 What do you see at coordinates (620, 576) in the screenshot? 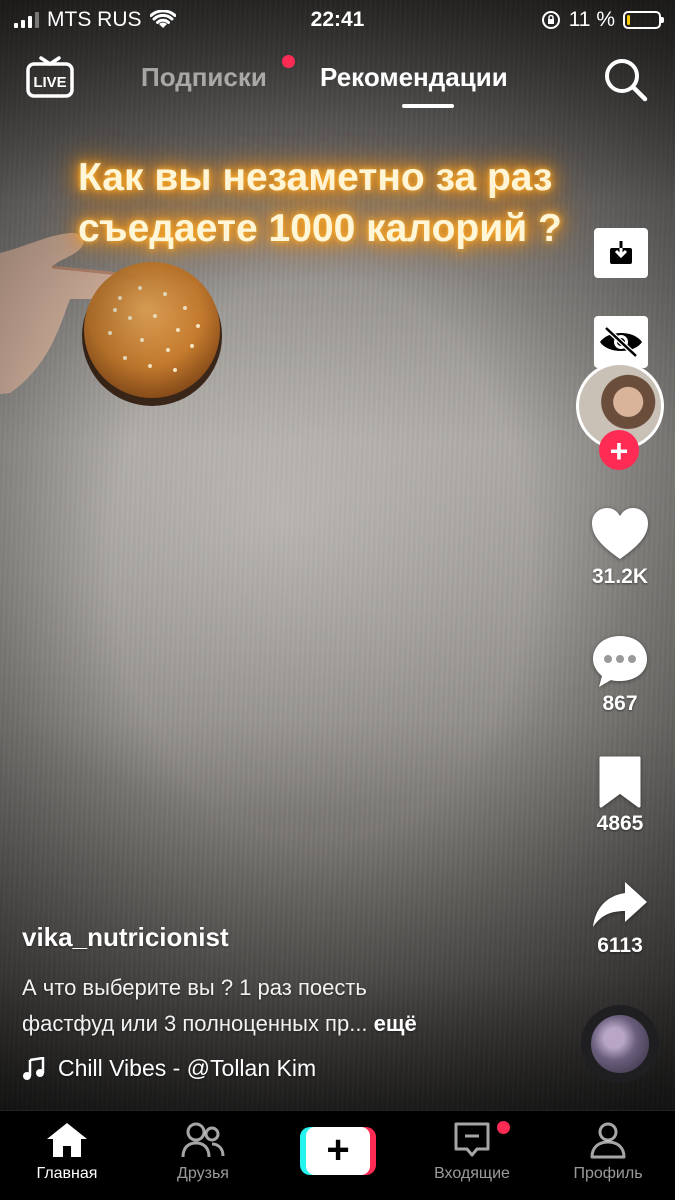
I see `like-count: 31.2K` at bounding box center [620, 576].